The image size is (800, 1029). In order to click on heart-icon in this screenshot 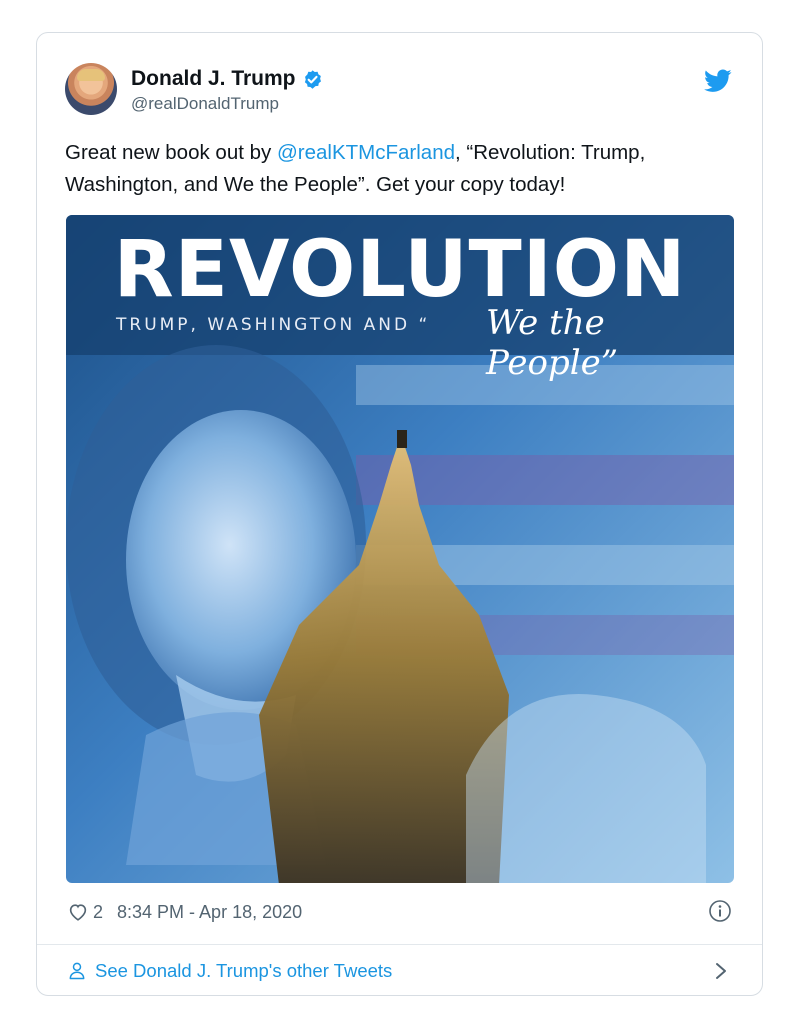, I will do `click(78, 912)`.